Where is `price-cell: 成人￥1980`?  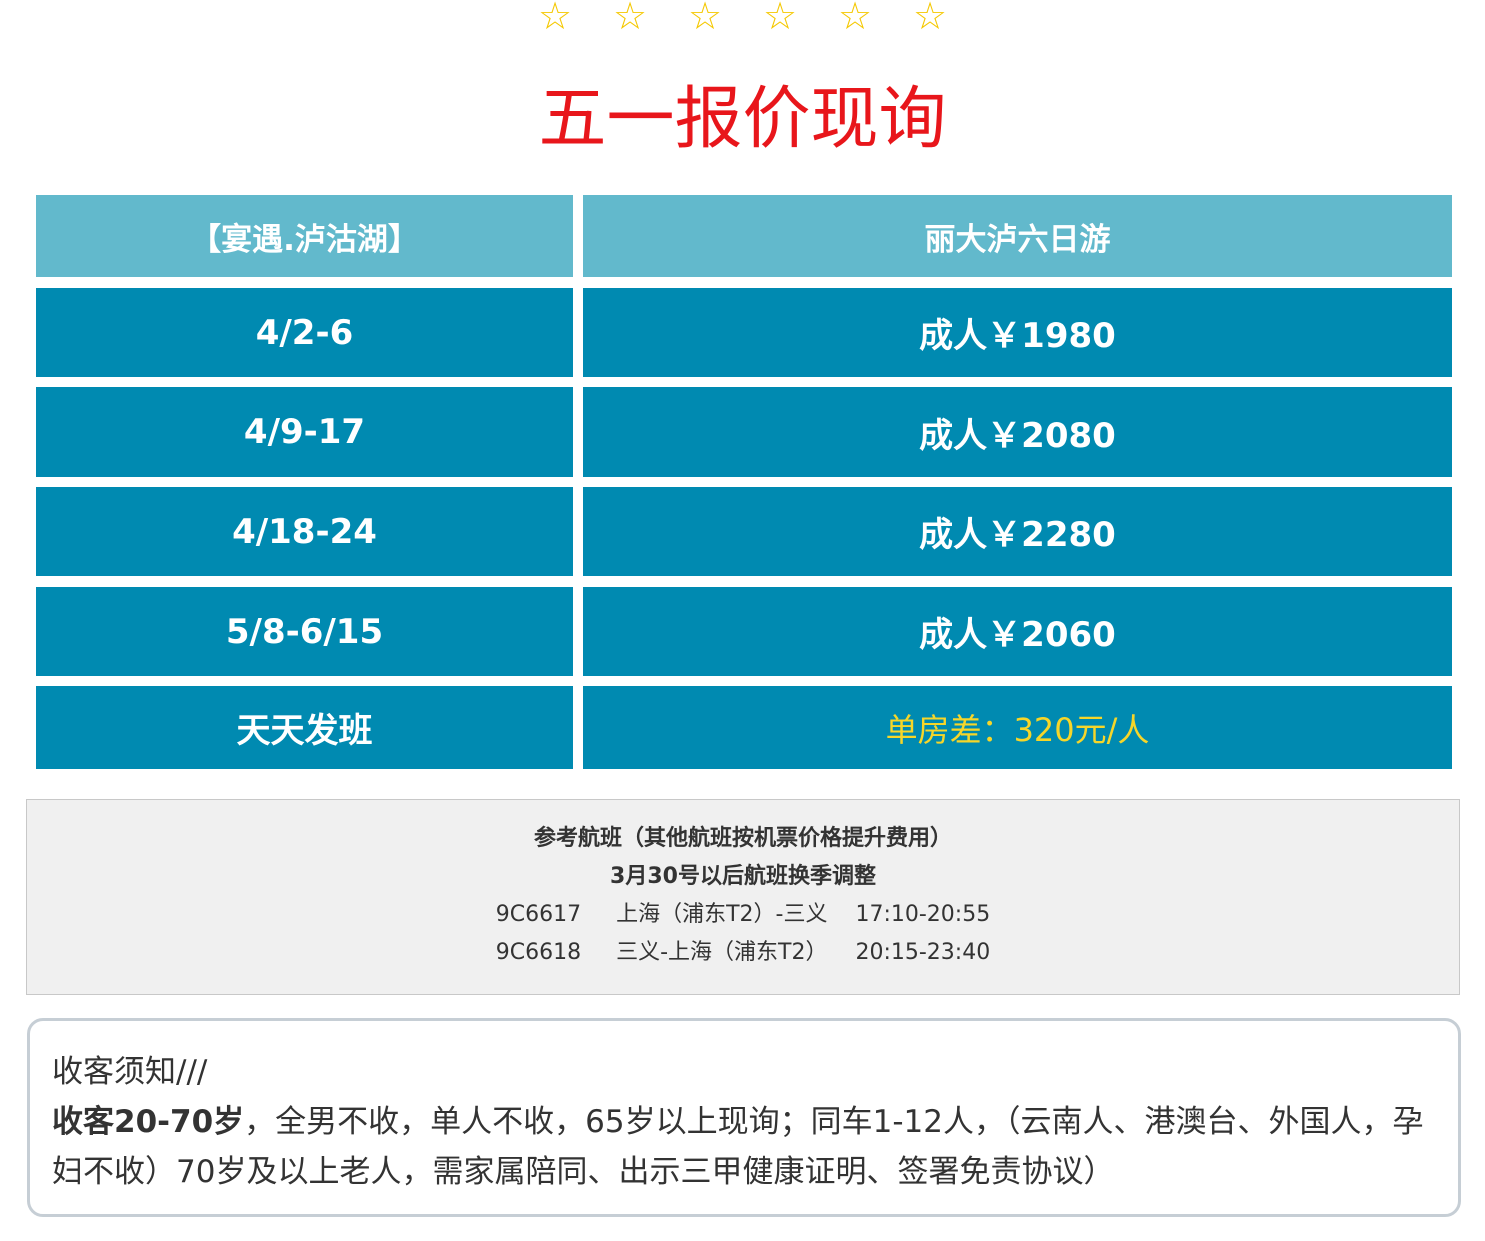 price-cell: 成人￥1980 is located at coordinates (1017, 332).